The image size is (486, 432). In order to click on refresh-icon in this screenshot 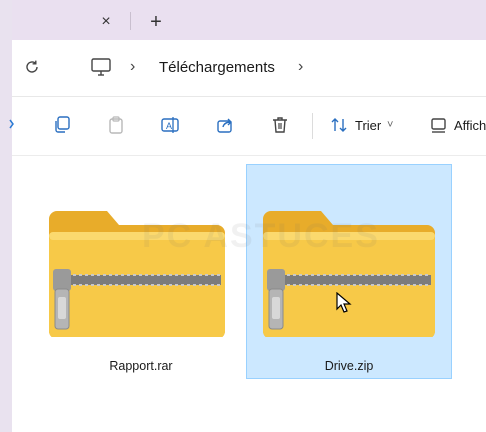, I will do `click(32, 69)`.